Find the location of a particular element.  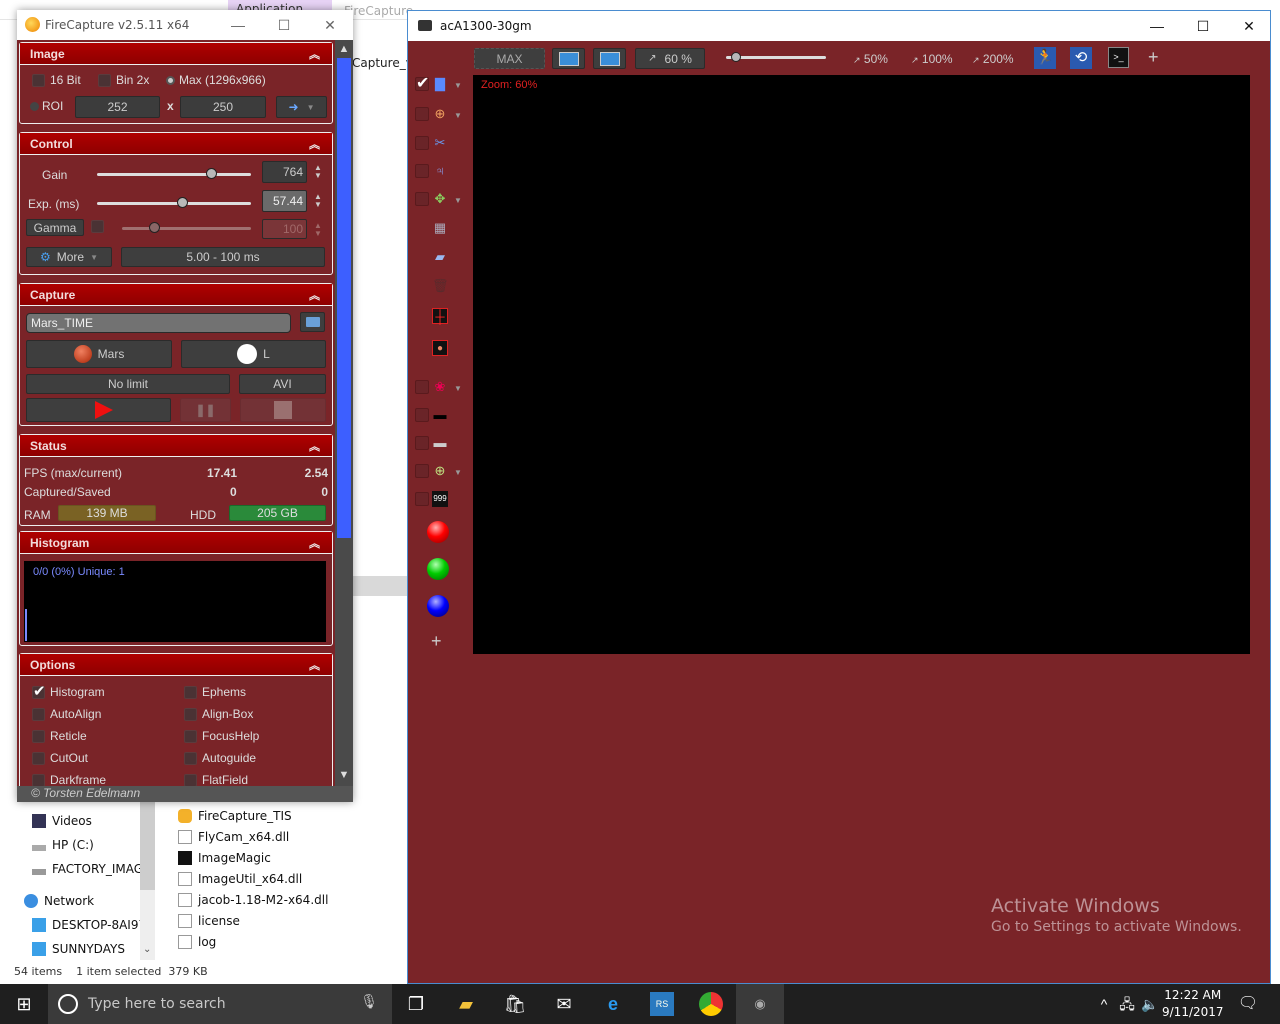

more-button: ⚙ More ▼ is located at coordinates (69, 257).